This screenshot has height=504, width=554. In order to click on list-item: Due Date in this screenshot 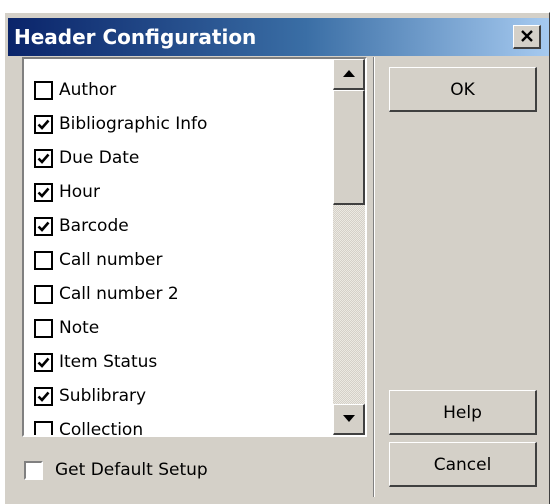, I will do `click(184, 158)`.